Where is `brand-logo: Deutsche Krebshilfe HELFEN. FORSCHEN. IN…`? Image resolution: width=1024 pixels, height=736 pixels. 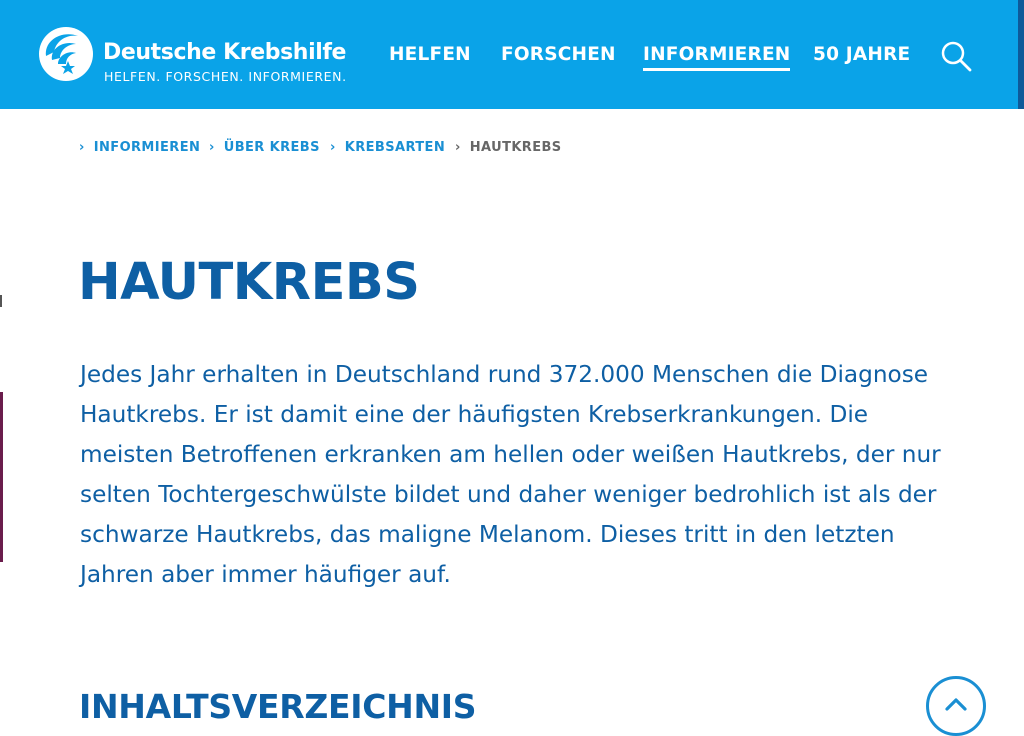
brand-logo: Deutsche Krebshilfe HELFEN. FORSCHEN. IN… is located at coordinates (196, 56).